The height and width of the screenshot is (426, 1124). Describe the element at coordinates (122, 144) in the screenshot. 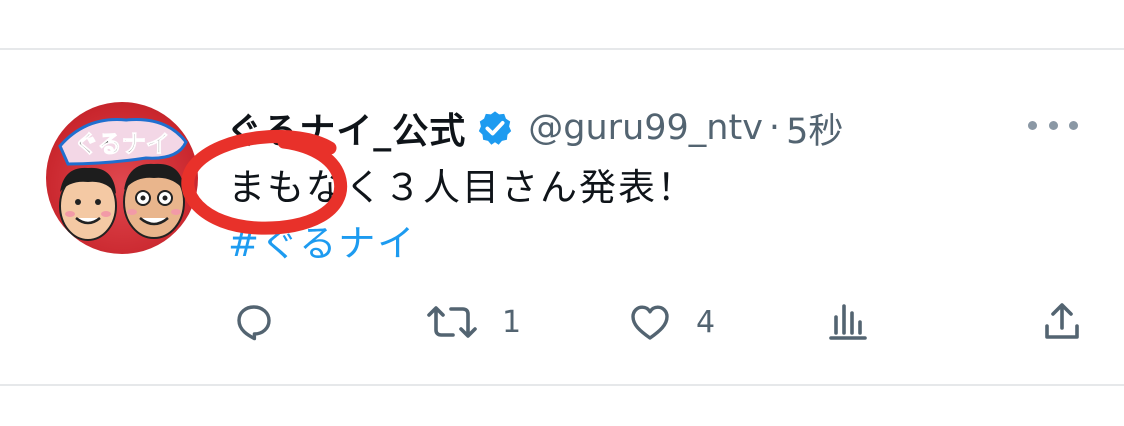

I see `avatar-logo-text: ぐるナイ` at that location.